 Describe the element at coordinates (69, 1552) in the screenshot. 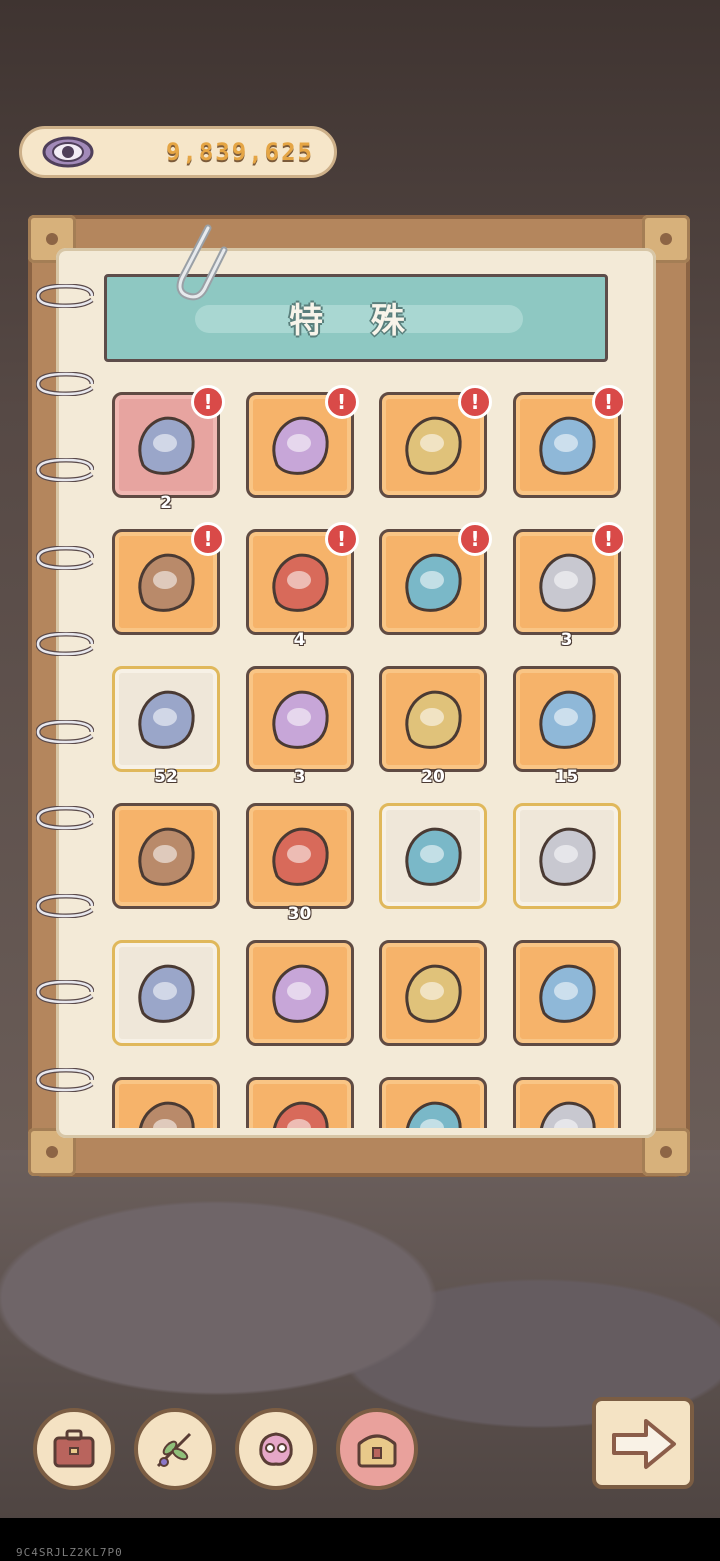

I see `footer-code: 9C4SRJLZ2KL7P0` at that location.